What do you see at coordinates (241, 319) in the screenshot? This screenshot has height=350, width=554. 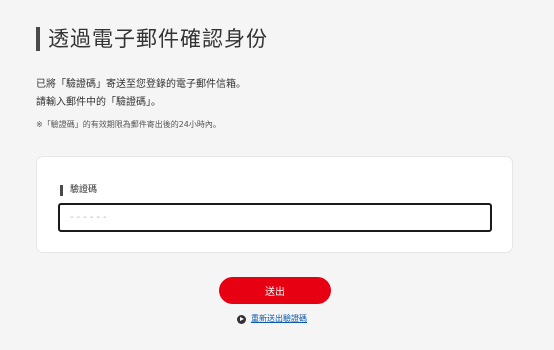 I see `circle-arrow-right-icon` at bounding box center [241, 319].